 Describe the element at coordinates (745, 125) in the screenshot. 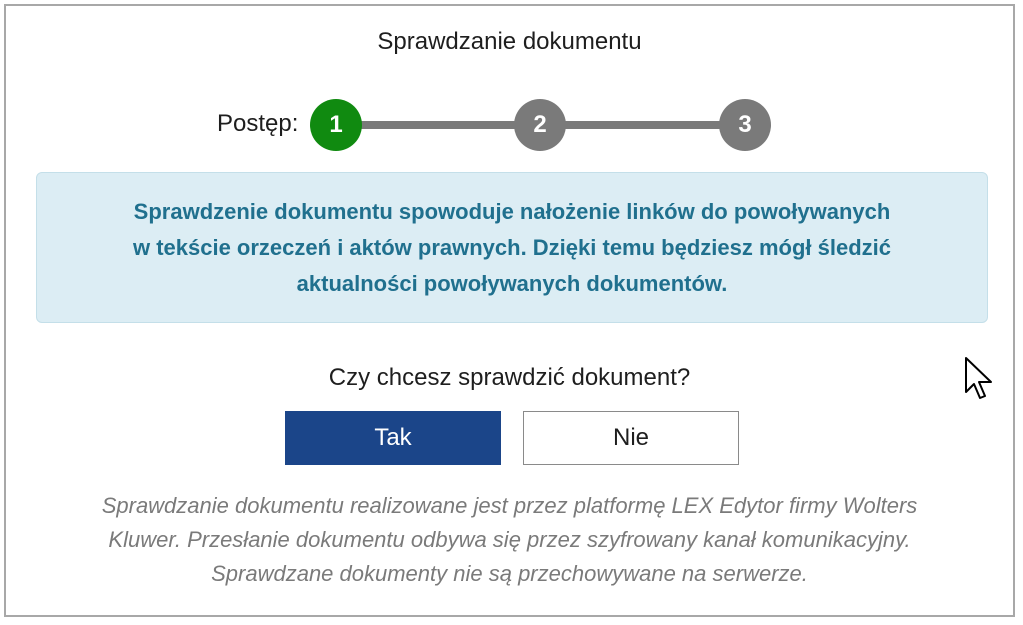

I see `progress-step-3: 3` at that location.